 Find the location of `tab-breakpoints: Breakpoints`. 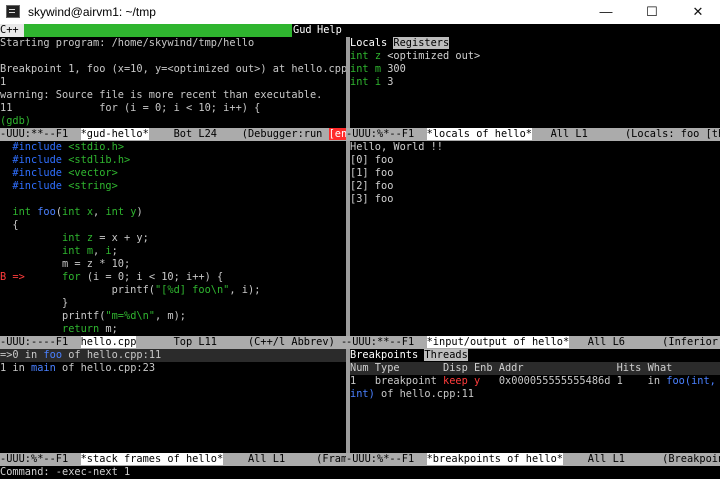

tab-breakpoints: Breakpoints is located at coordinates (384, 355).